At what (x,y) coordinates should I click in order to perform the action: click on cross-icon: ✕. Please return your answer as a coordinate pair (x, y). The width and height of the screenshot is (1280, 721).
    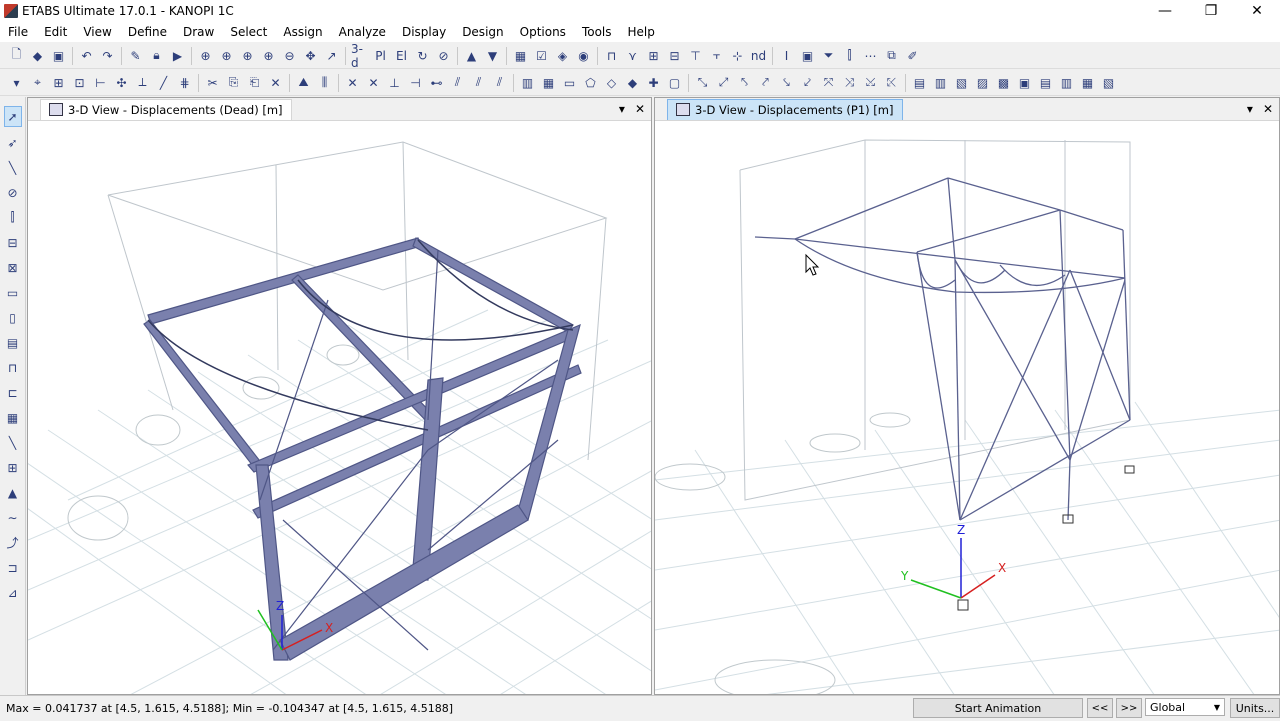
    Looking at the image, I should click on (373, 82).